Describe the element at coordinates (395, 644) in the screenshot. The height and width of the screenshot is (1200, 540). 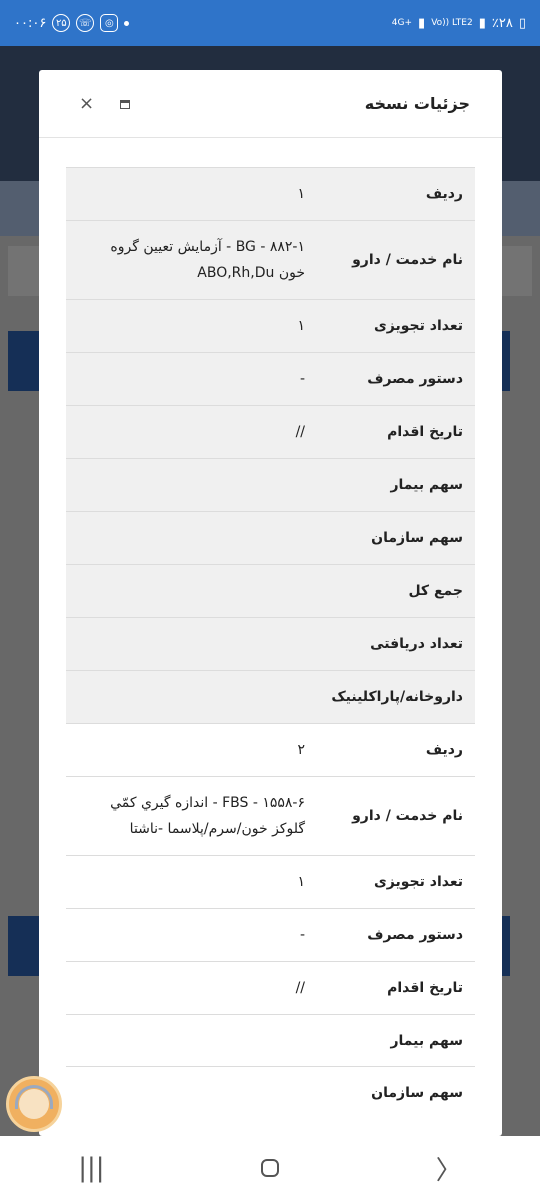
I see `detail-label: تعداد دریافتی` at that location.